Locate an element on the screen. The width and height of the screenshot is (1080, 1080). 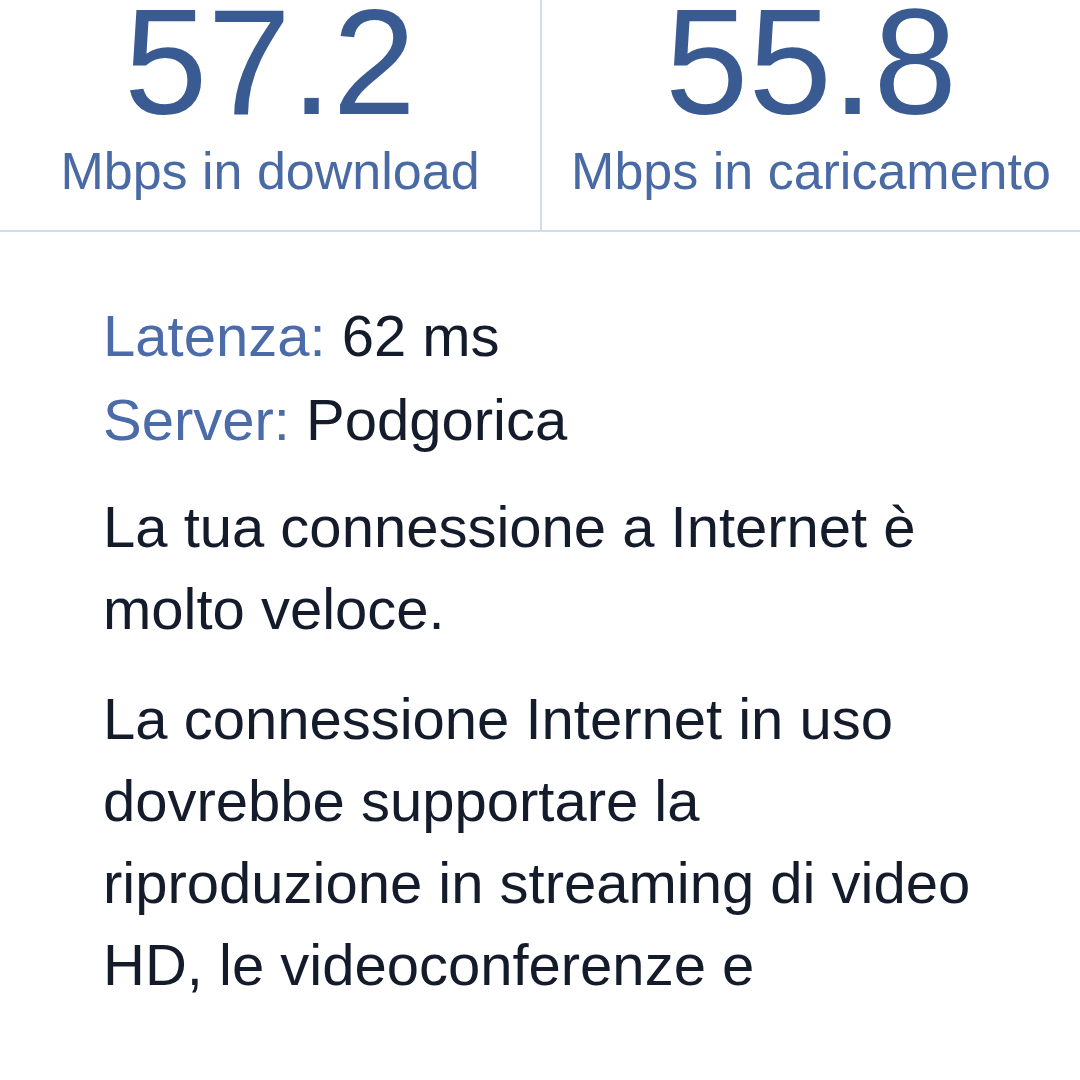
detail-value: Podgorica is located at coordinates (437, 419).